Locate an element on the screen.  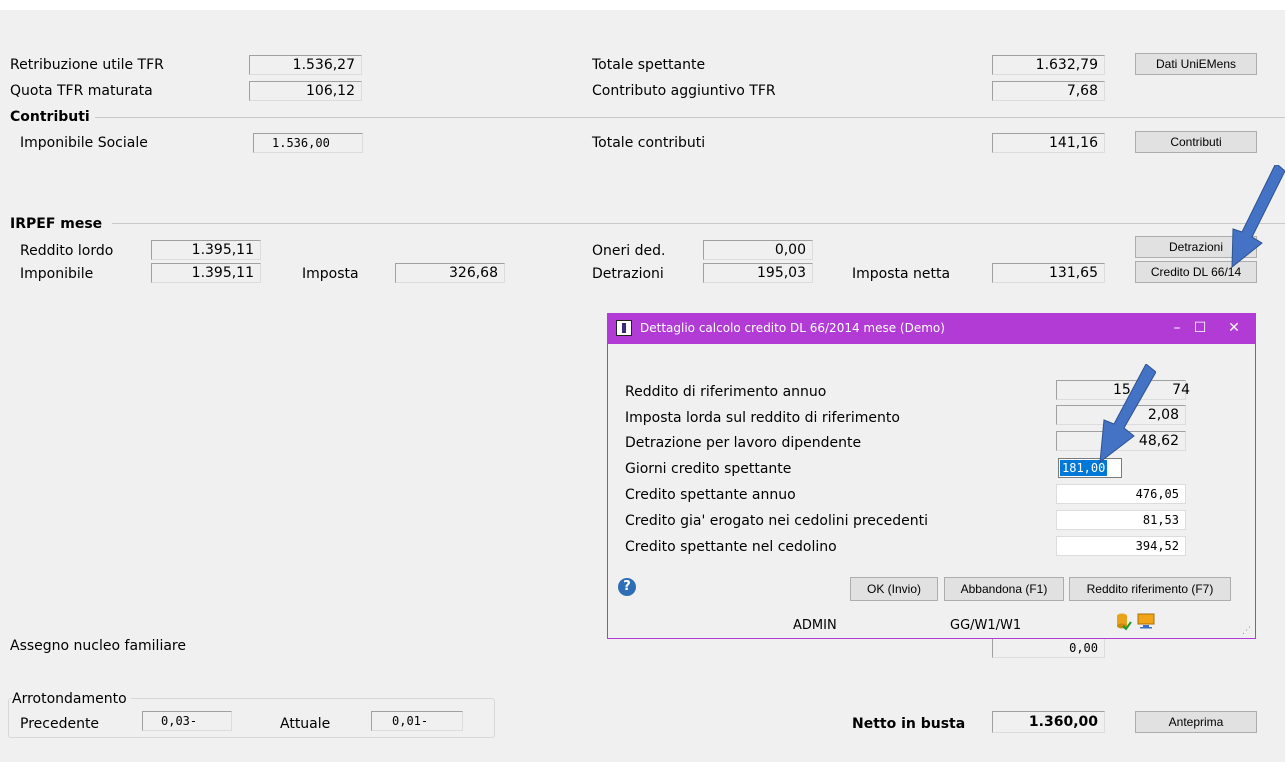
reddito-lordo-label: Reddito lordo is located at coordinates (67, 251).